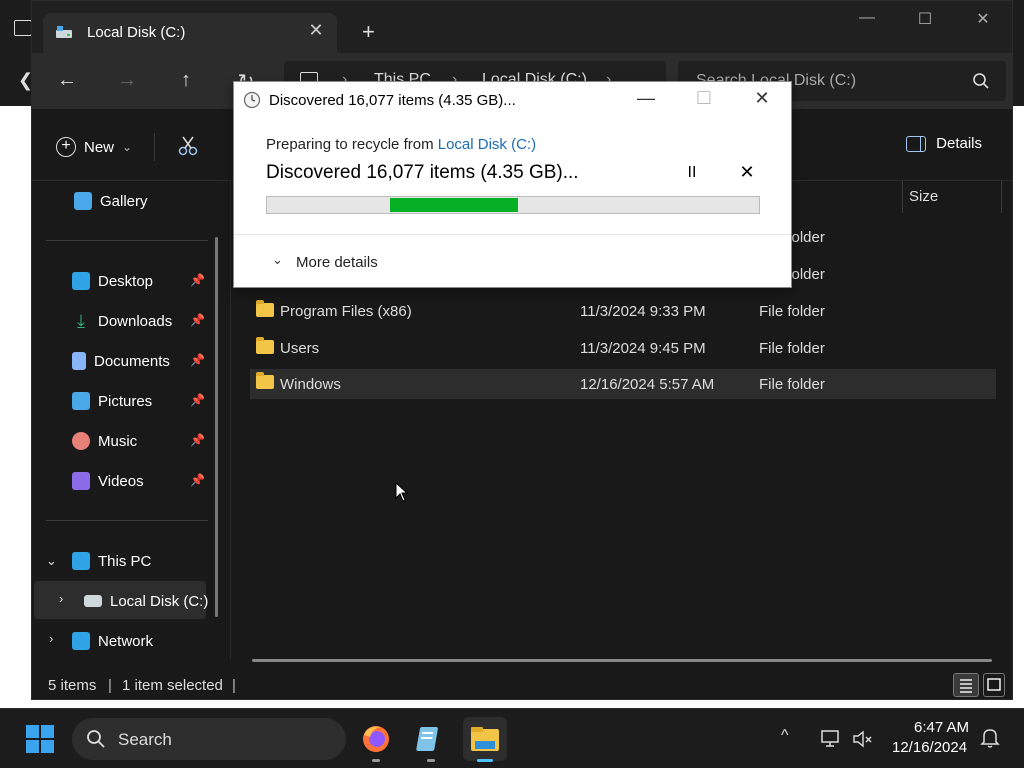  Describe the element at coordinates (431, 739) in the screenshot. I see `notepad-icon` at that location.